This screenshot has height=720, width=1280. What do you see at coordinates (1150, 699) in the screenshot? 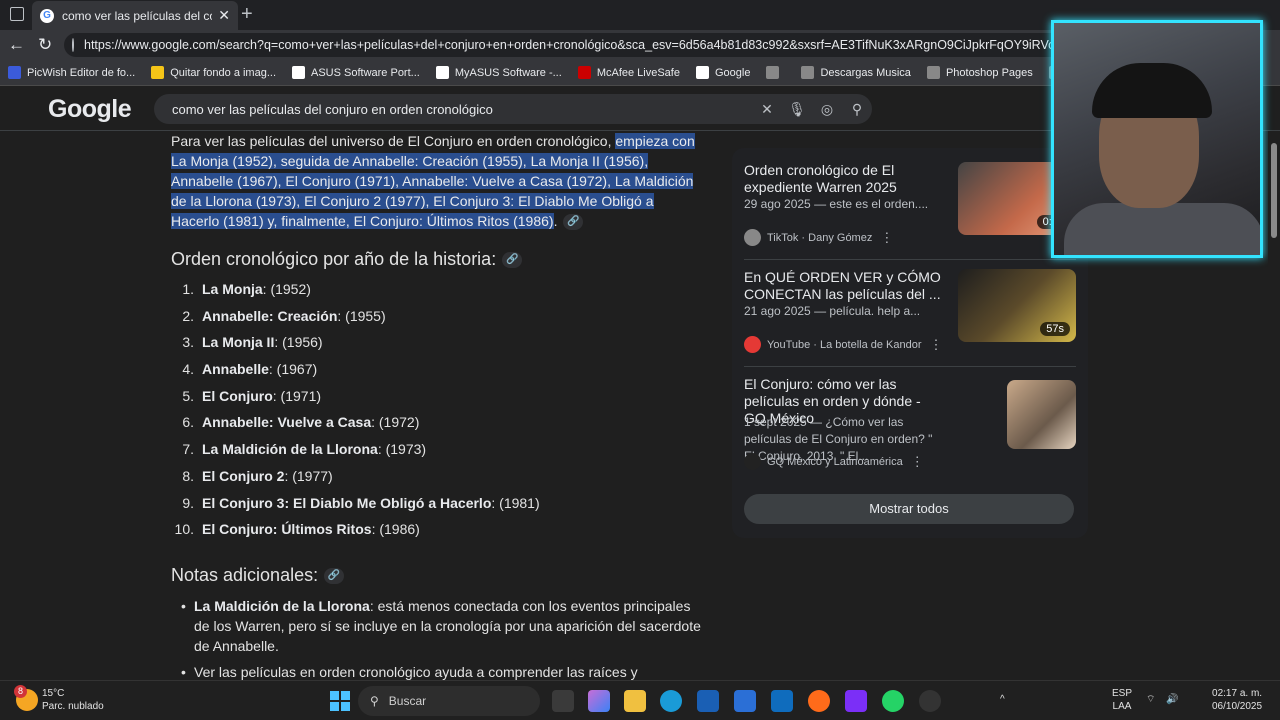
I see `wifi-icon: ⌔` at bounding box center [1150, 699].